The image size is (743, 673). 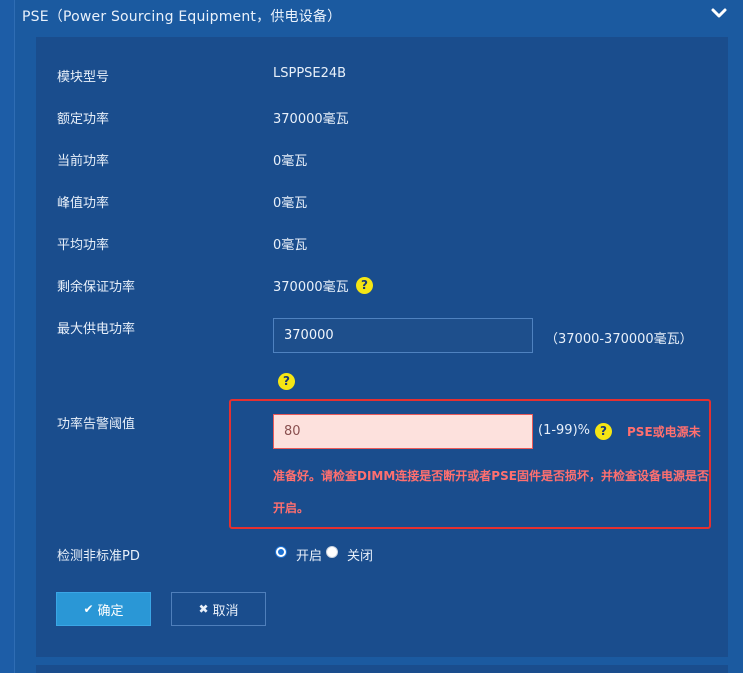 I want to click on max-power-label: 最大供电功率, so click(x=96, y=329).